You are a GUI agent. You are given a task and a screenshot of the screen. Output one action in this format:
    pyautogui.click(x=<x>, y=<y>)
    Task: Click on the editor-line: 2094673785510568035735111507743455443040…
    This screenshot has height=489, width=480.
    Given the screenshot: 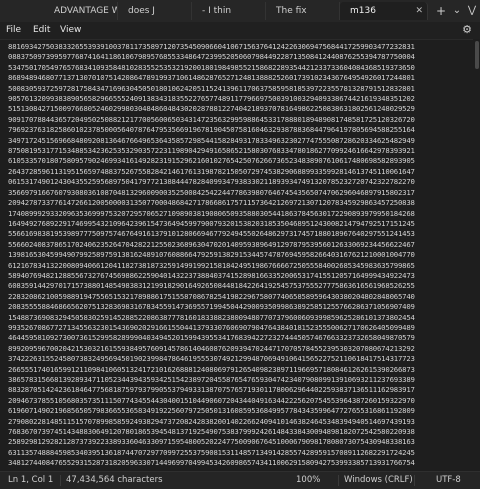 What is the action you would take?
    pyautogui.click(x=238, y=401)
    